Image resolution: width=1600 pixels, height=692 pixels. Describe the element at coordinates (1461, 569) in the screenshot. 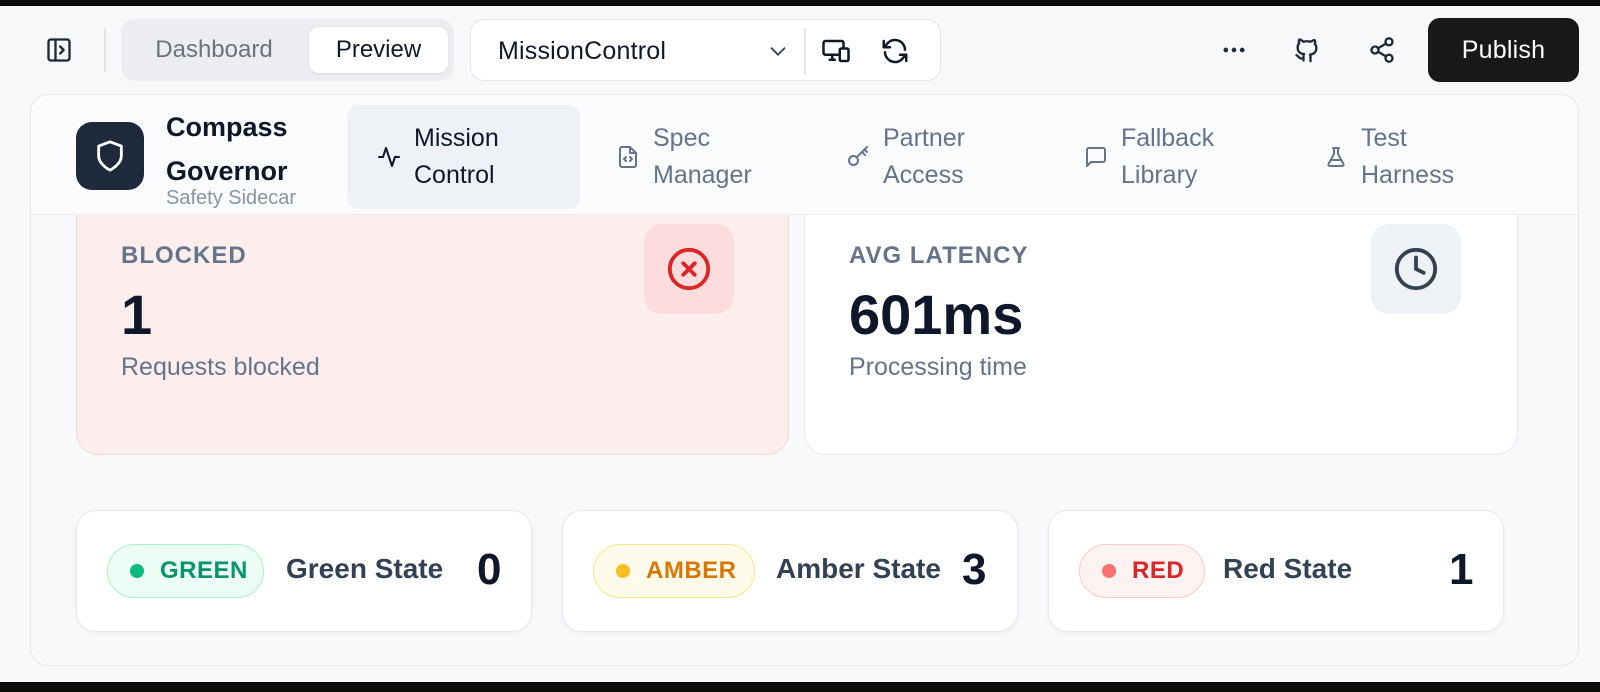

I see `state-count: 1` at that location.